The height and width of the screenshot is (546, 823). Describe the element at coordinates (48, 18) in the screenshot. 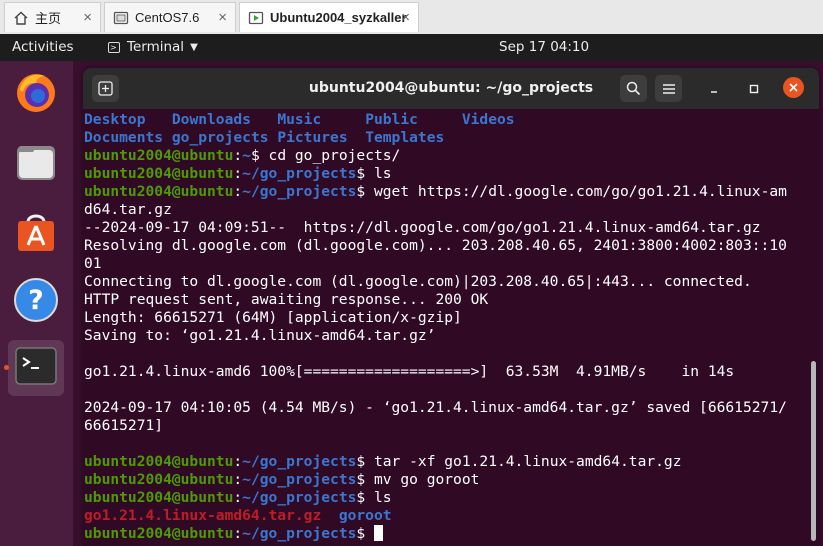

I see `vm-tab-label: 主页` at that location.